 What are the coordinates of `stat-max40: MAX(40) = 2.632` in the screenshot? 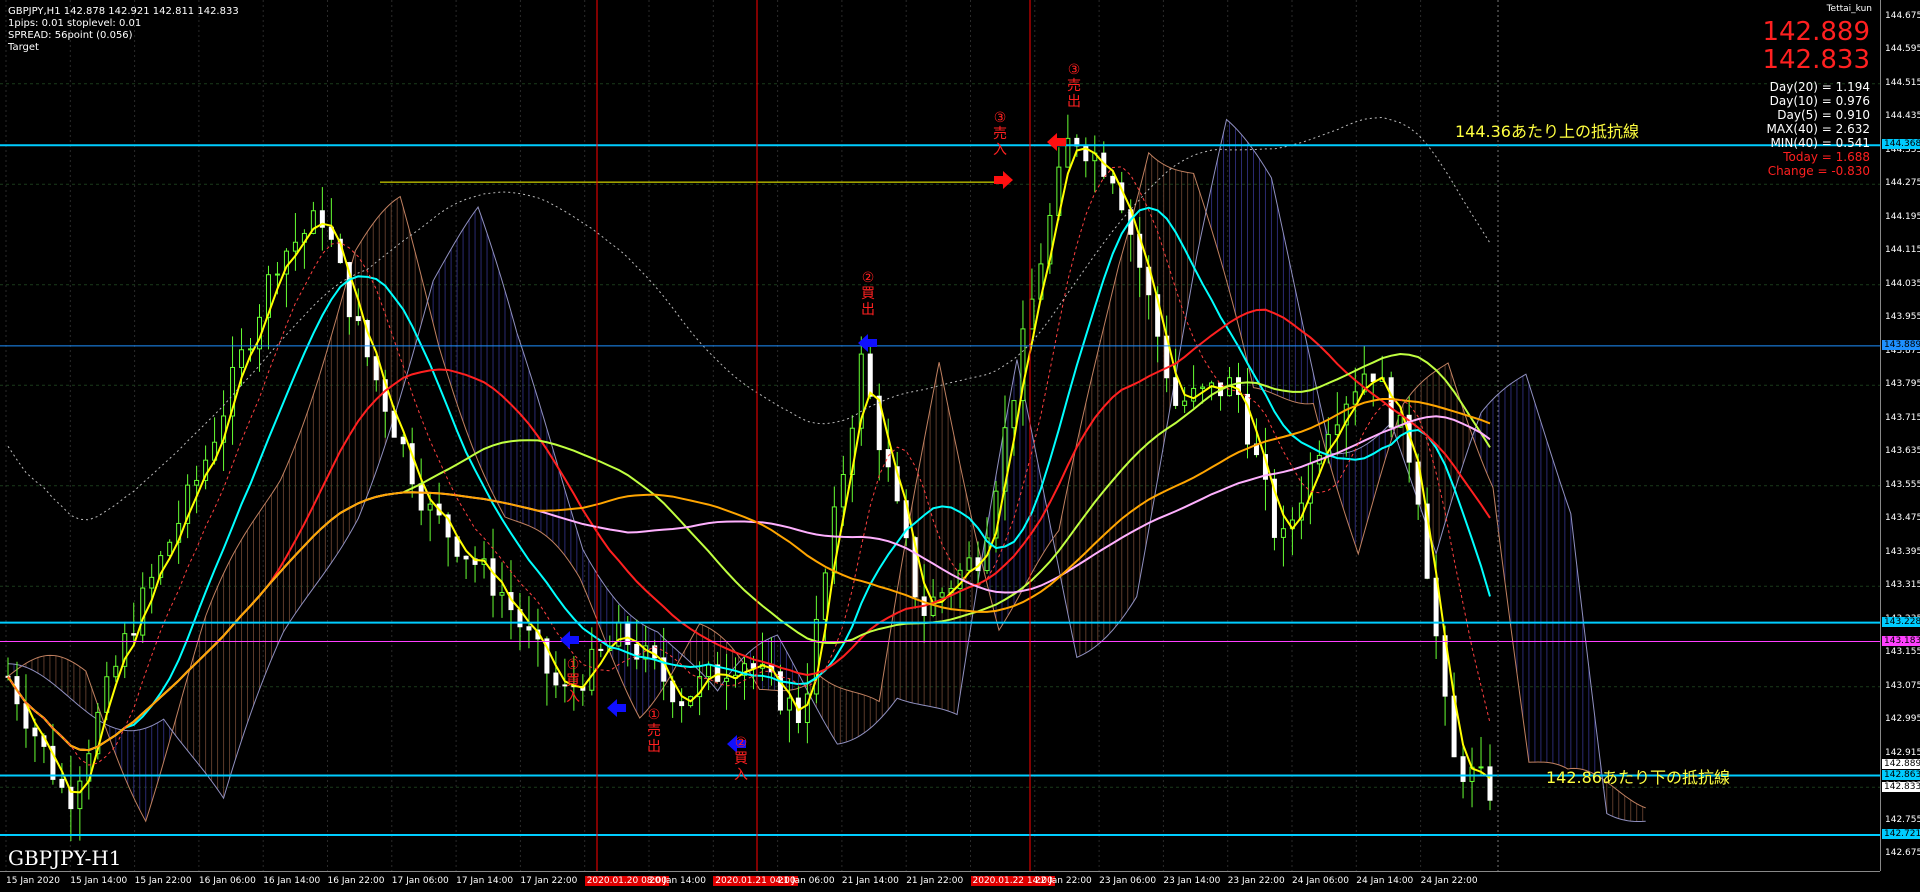 It's located at (1818, 129).